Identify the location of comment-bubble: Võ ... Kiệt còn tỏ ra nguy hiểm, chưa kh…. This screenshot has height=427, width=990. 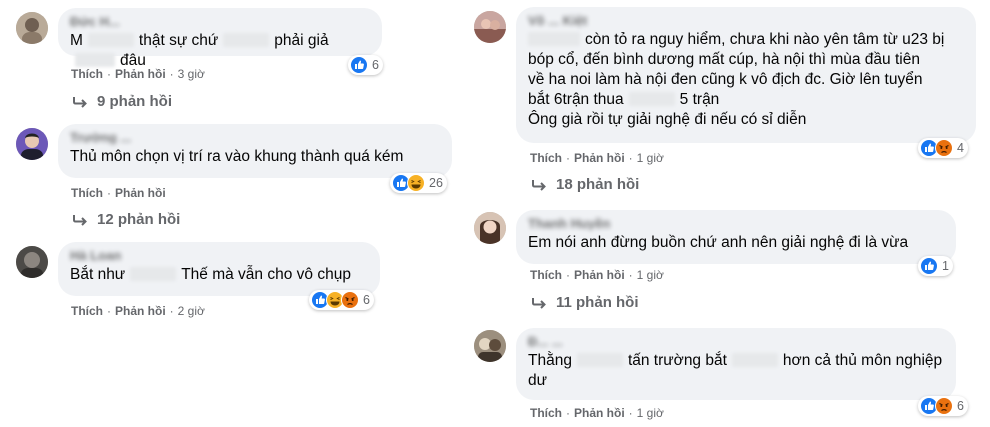
(746, 75).